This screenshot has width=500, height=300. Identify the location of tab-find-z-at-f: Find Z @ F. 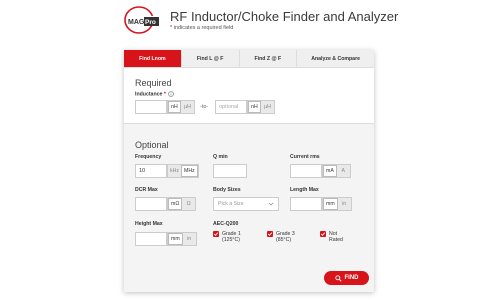
(269, 58).